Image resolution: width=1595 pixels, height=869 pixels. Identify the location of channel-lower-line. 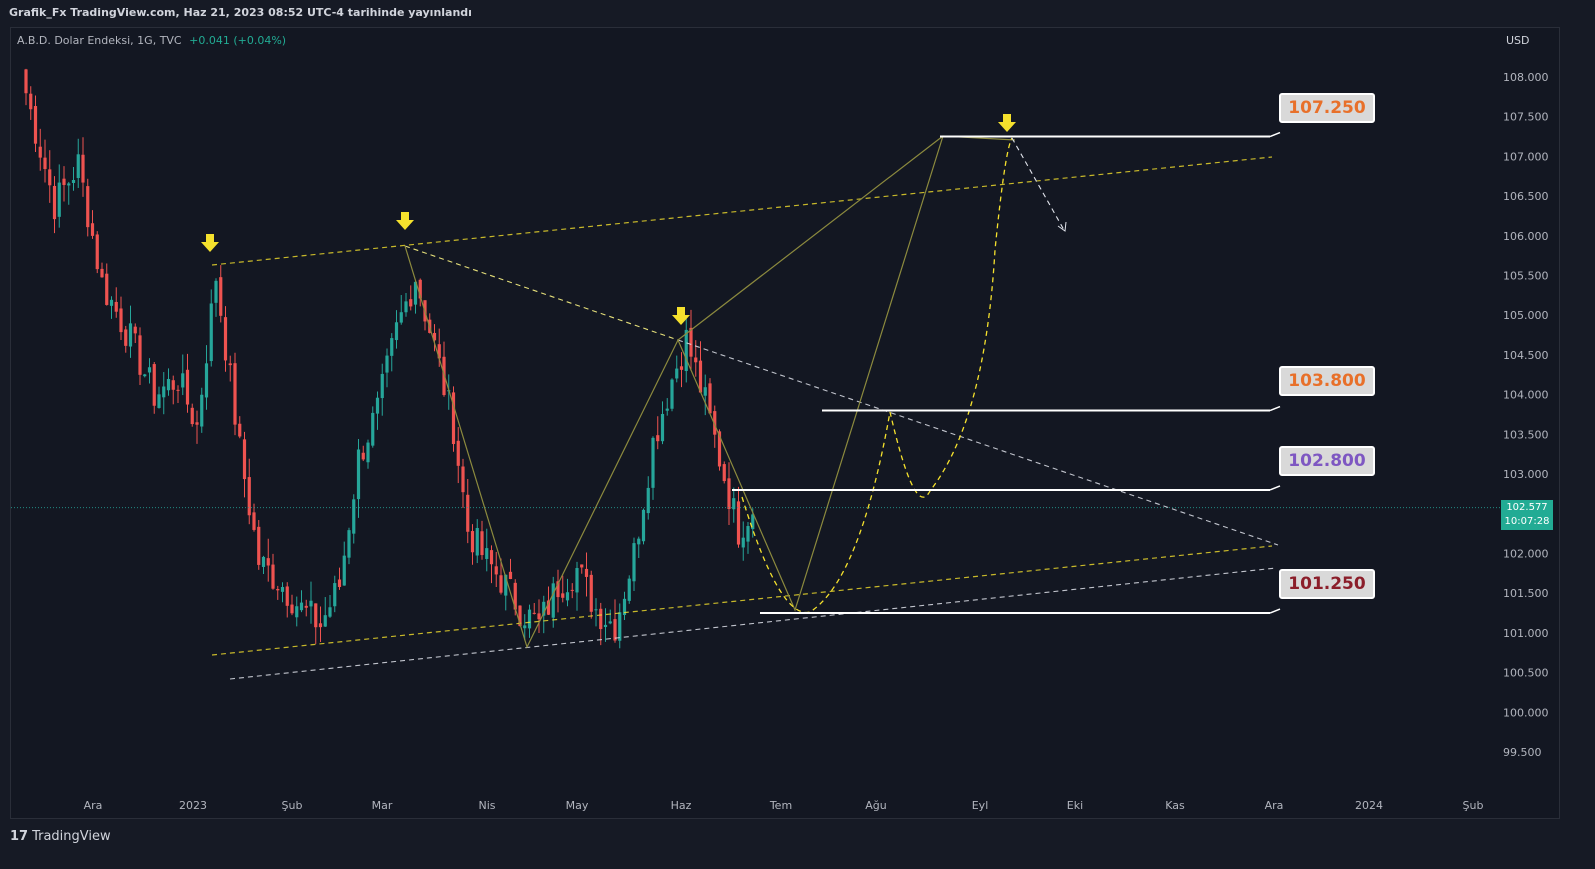
(742, 600).